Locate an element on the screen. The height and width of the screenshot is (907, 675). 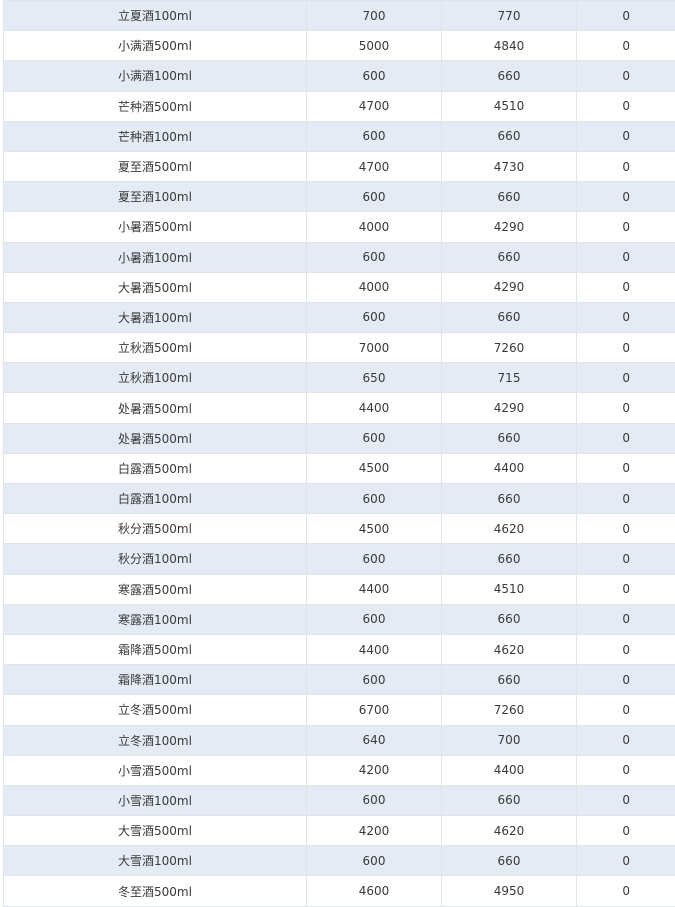
value-b-cell: 715 is located at coordinates (509, 378).